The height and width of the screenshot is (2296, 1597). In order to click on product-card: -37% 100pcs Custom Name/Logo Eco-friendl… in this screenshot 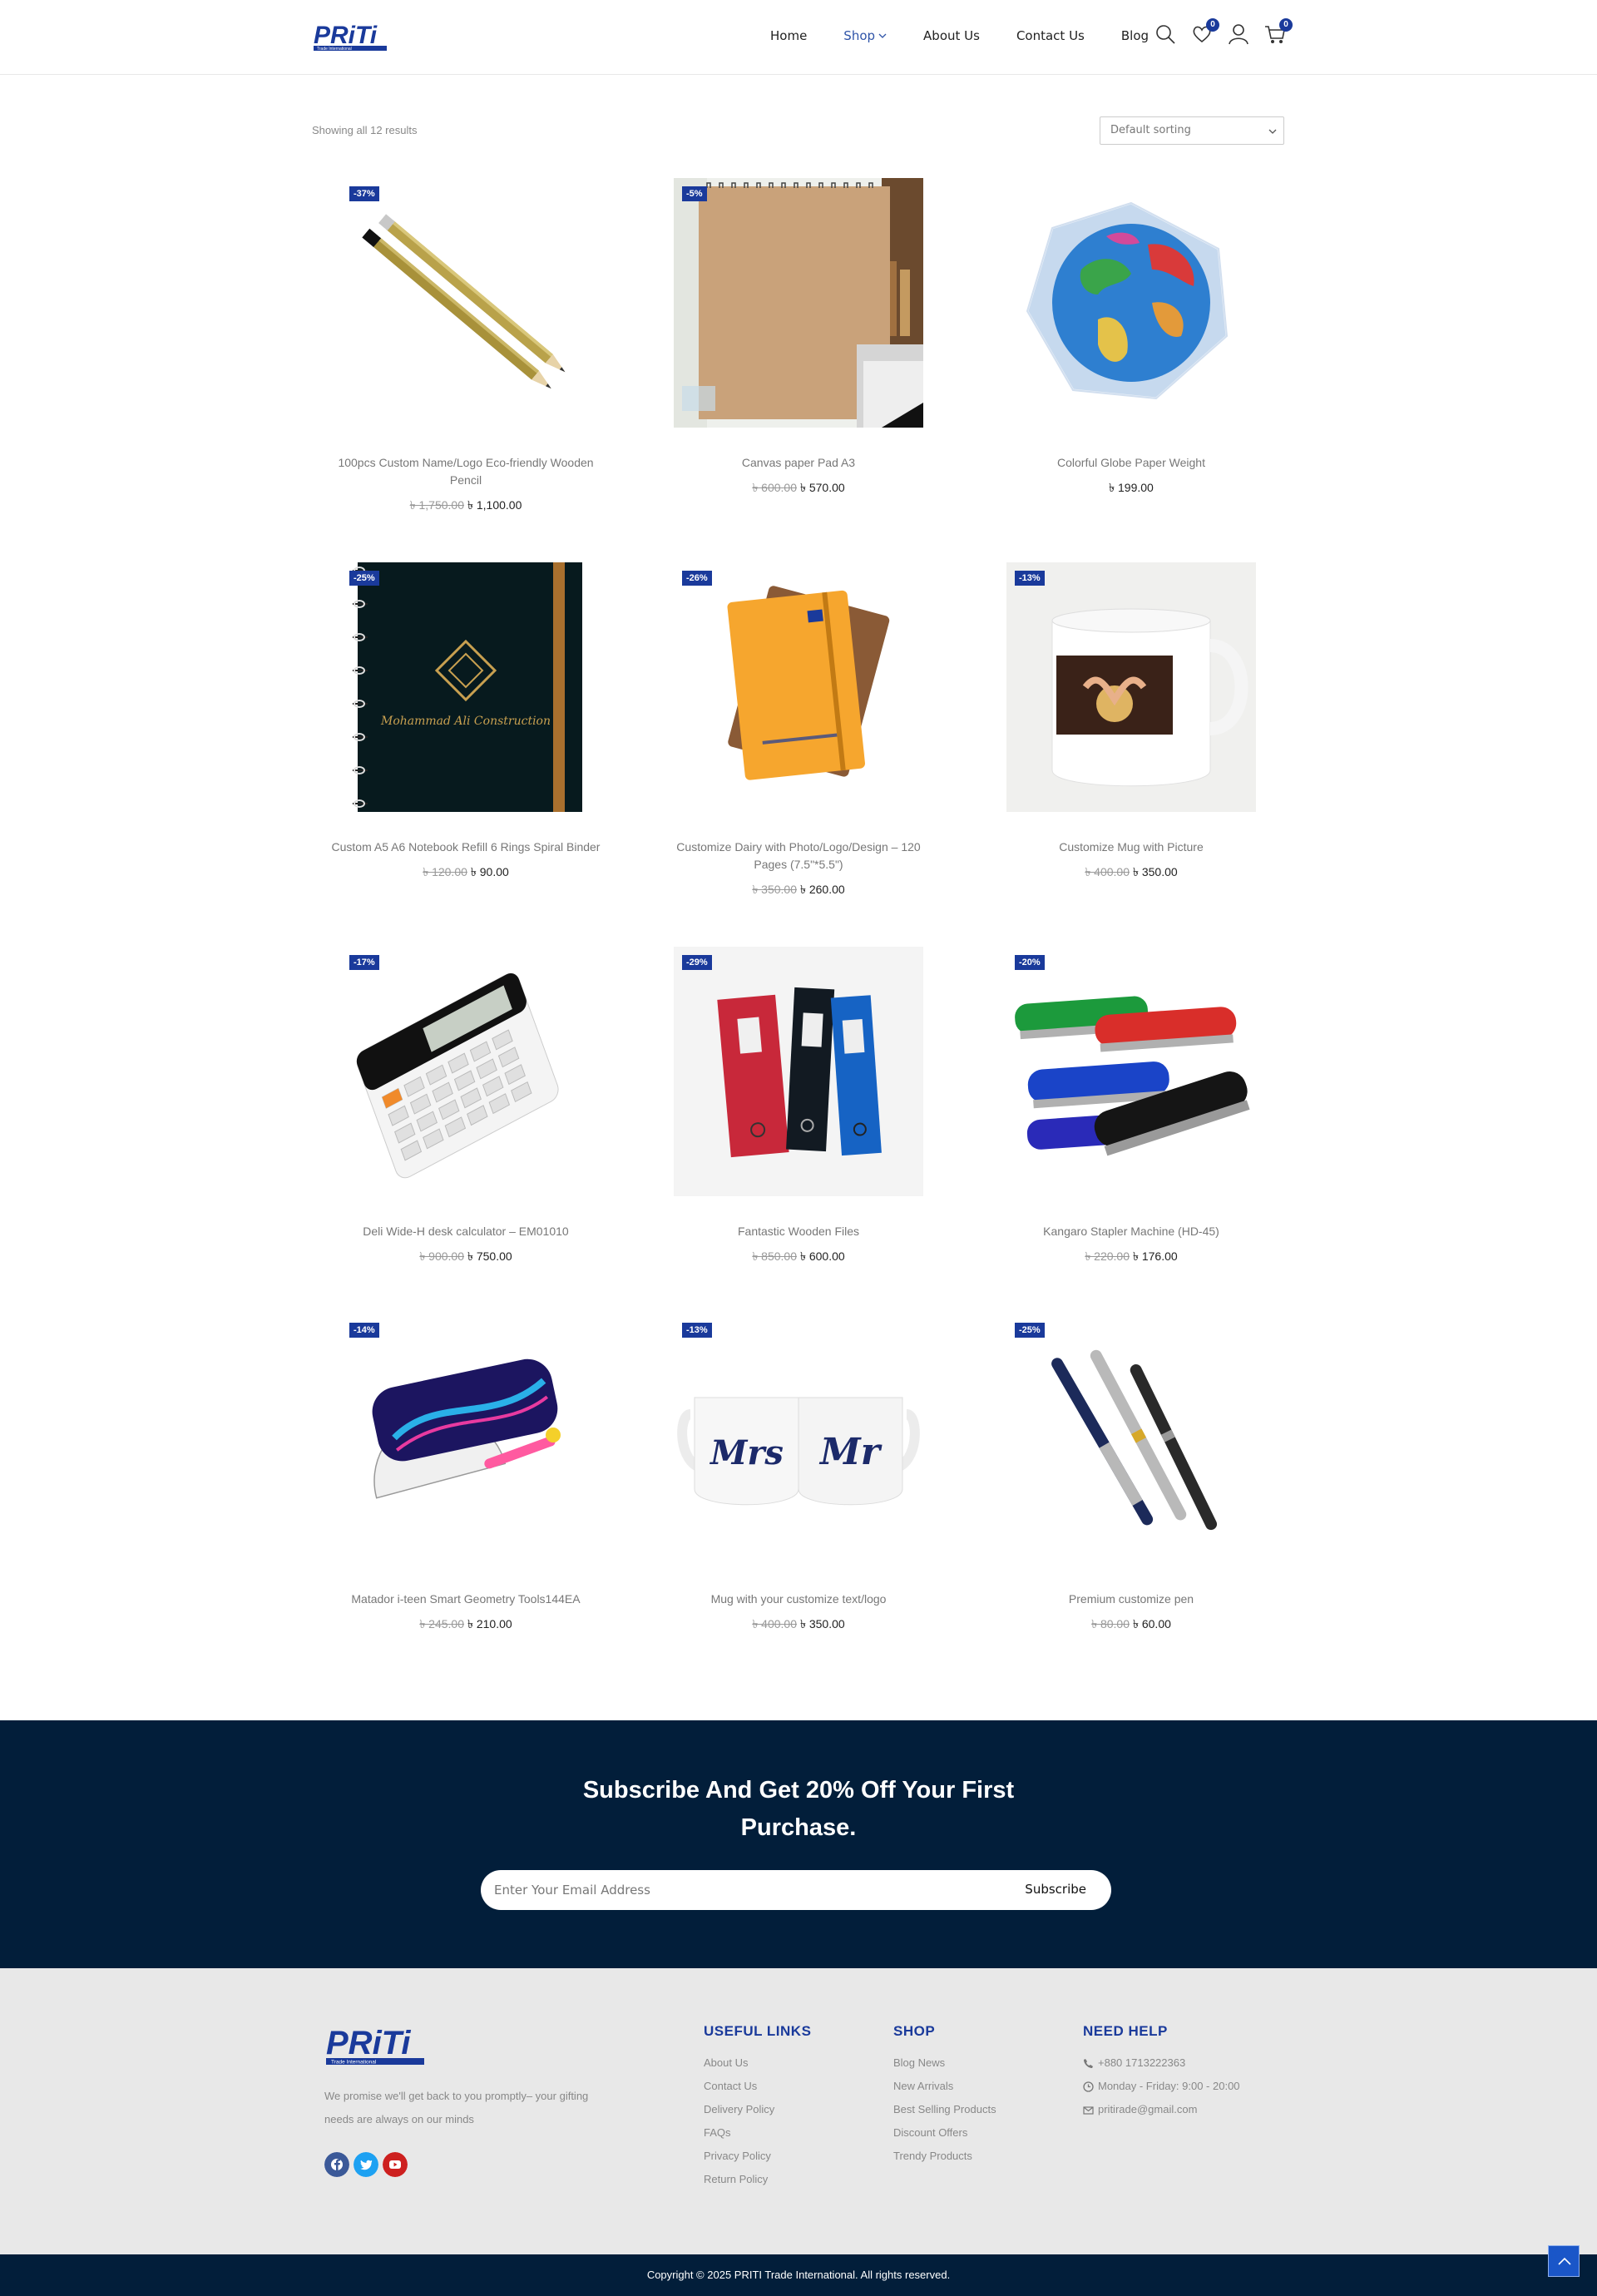, I will do `click(466, 347)`.